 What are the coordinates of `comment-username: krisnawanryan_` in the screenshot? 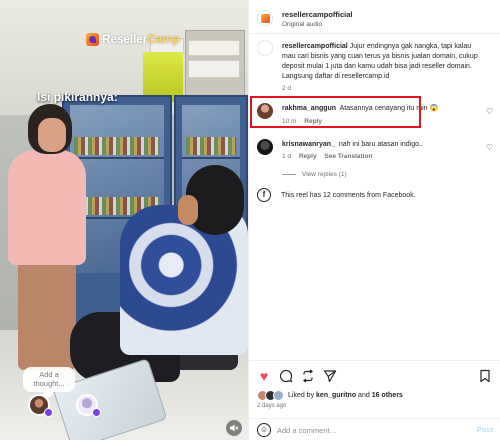 It's located at (308, 144).